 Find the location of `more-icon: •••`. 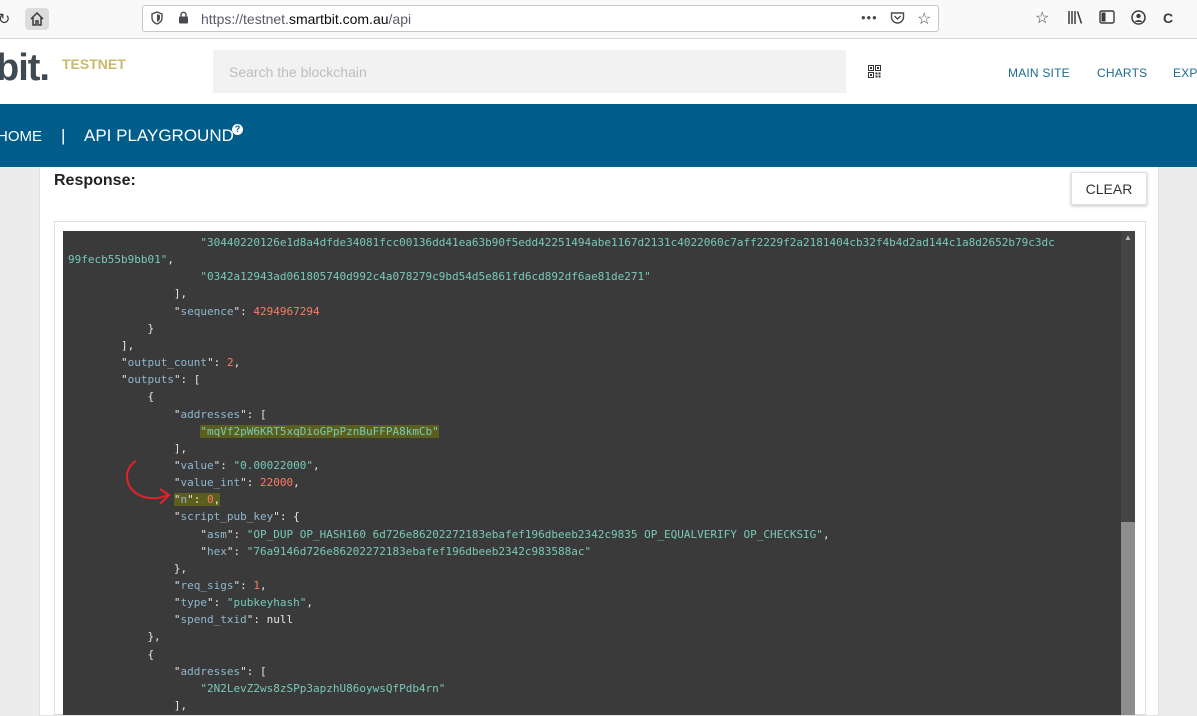

more-icon: ••• is located at coordinates (869, 17).